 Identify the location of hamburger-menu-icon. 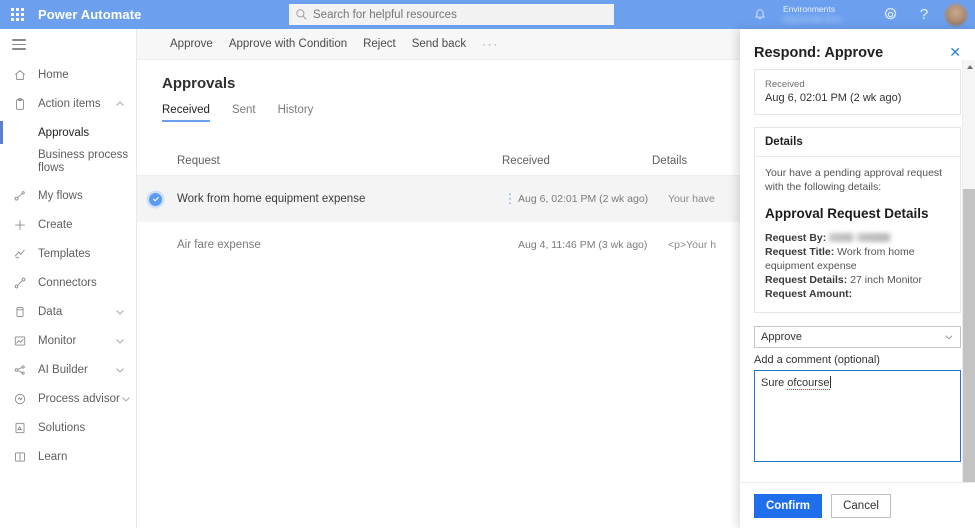
(68, 44).